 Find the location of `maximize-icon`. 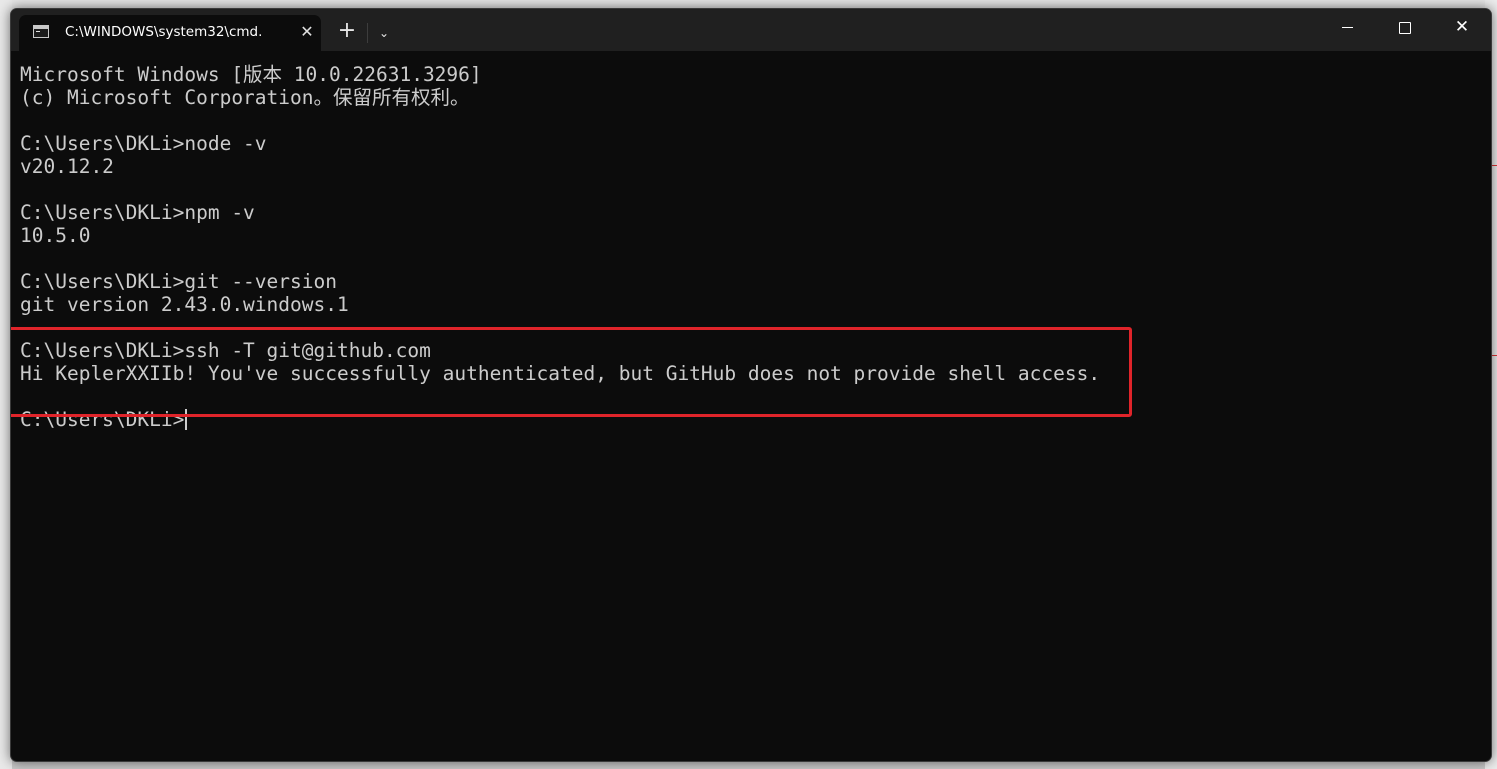

maximize-icon is located at coordinates (1405, 27).